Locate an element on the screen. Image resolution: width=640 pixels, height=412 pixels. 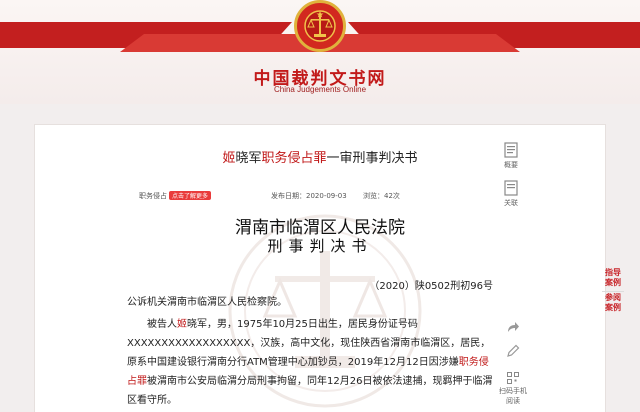
edit-button is located at coordinates (513, 352).